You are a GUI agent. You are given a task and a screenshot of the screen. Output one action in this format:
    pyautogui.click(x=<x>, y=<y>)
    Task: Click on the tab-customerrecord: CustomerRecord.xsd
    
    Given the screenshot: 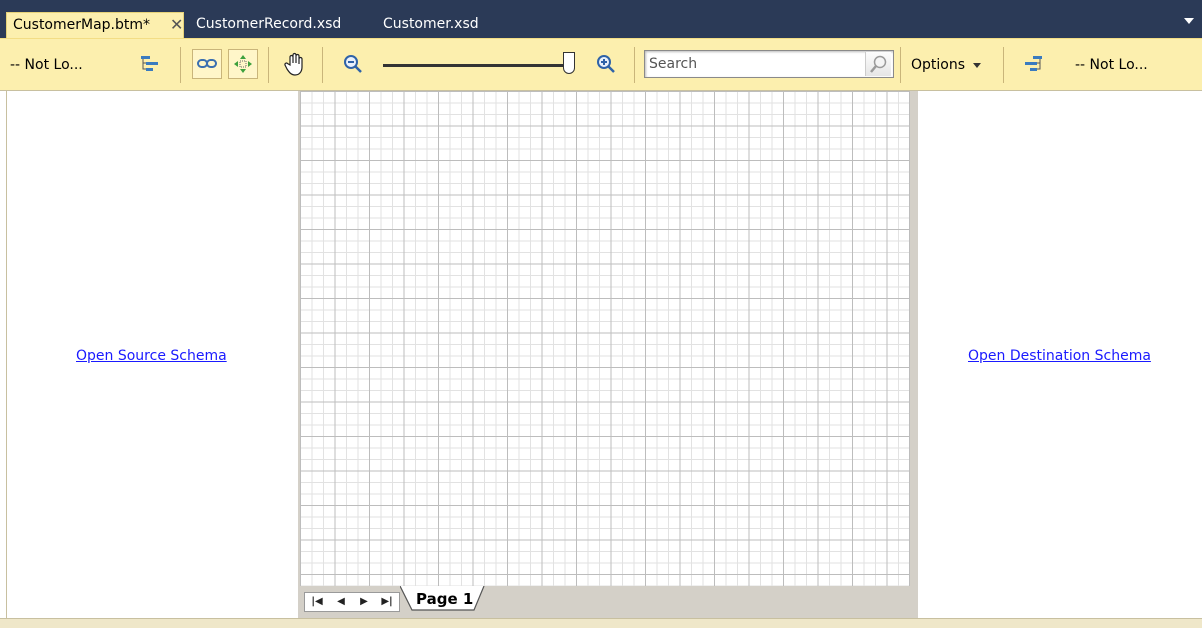 What is the action you would take?
    pyautogui.click(x=268, y=25)
    